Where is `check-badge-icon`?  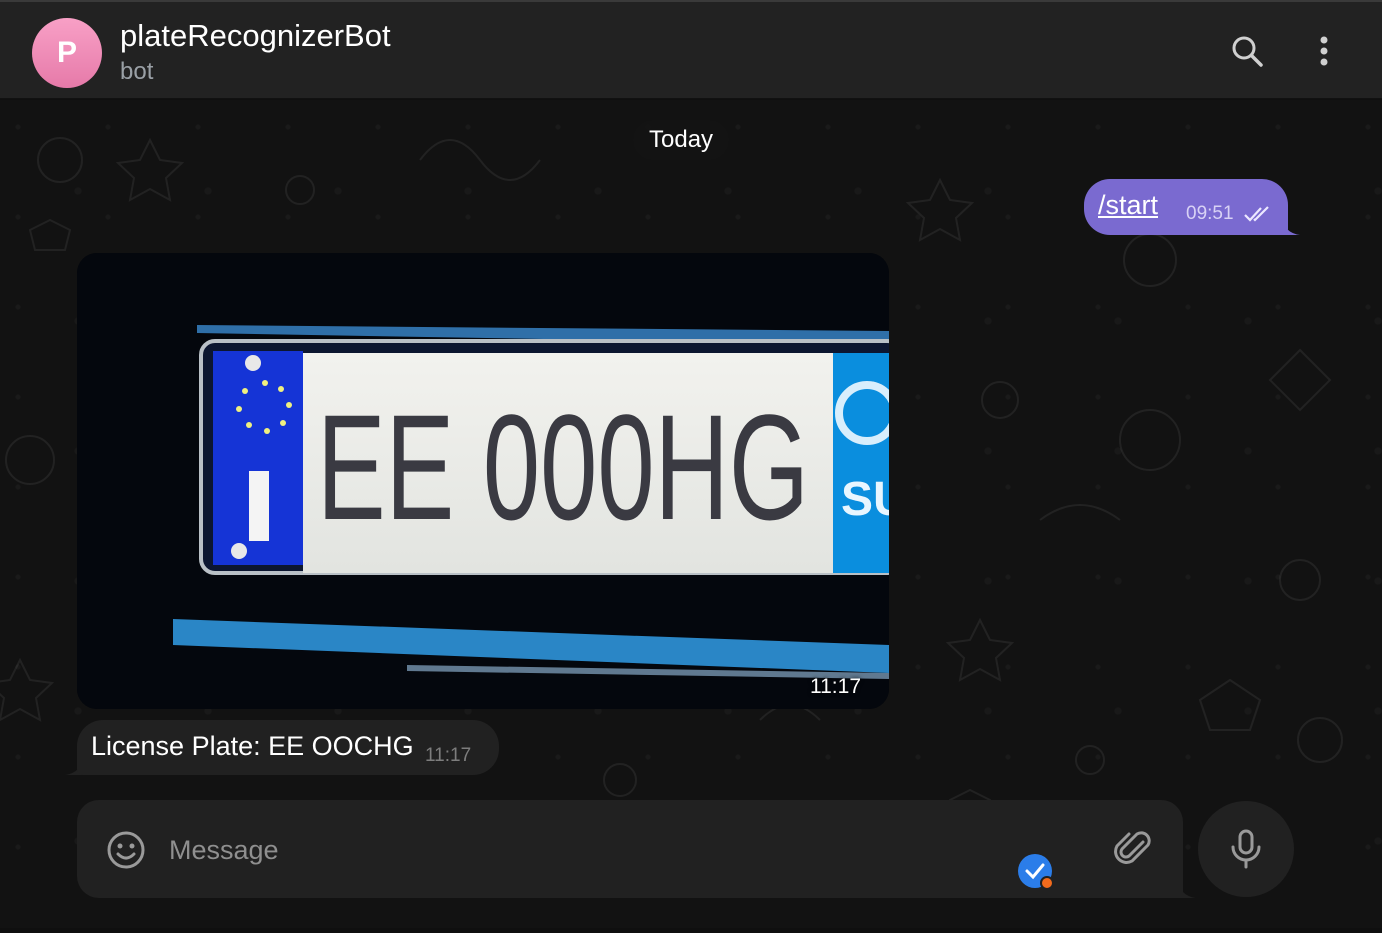 check-badge-icon is located at coordinates (1036, 872).